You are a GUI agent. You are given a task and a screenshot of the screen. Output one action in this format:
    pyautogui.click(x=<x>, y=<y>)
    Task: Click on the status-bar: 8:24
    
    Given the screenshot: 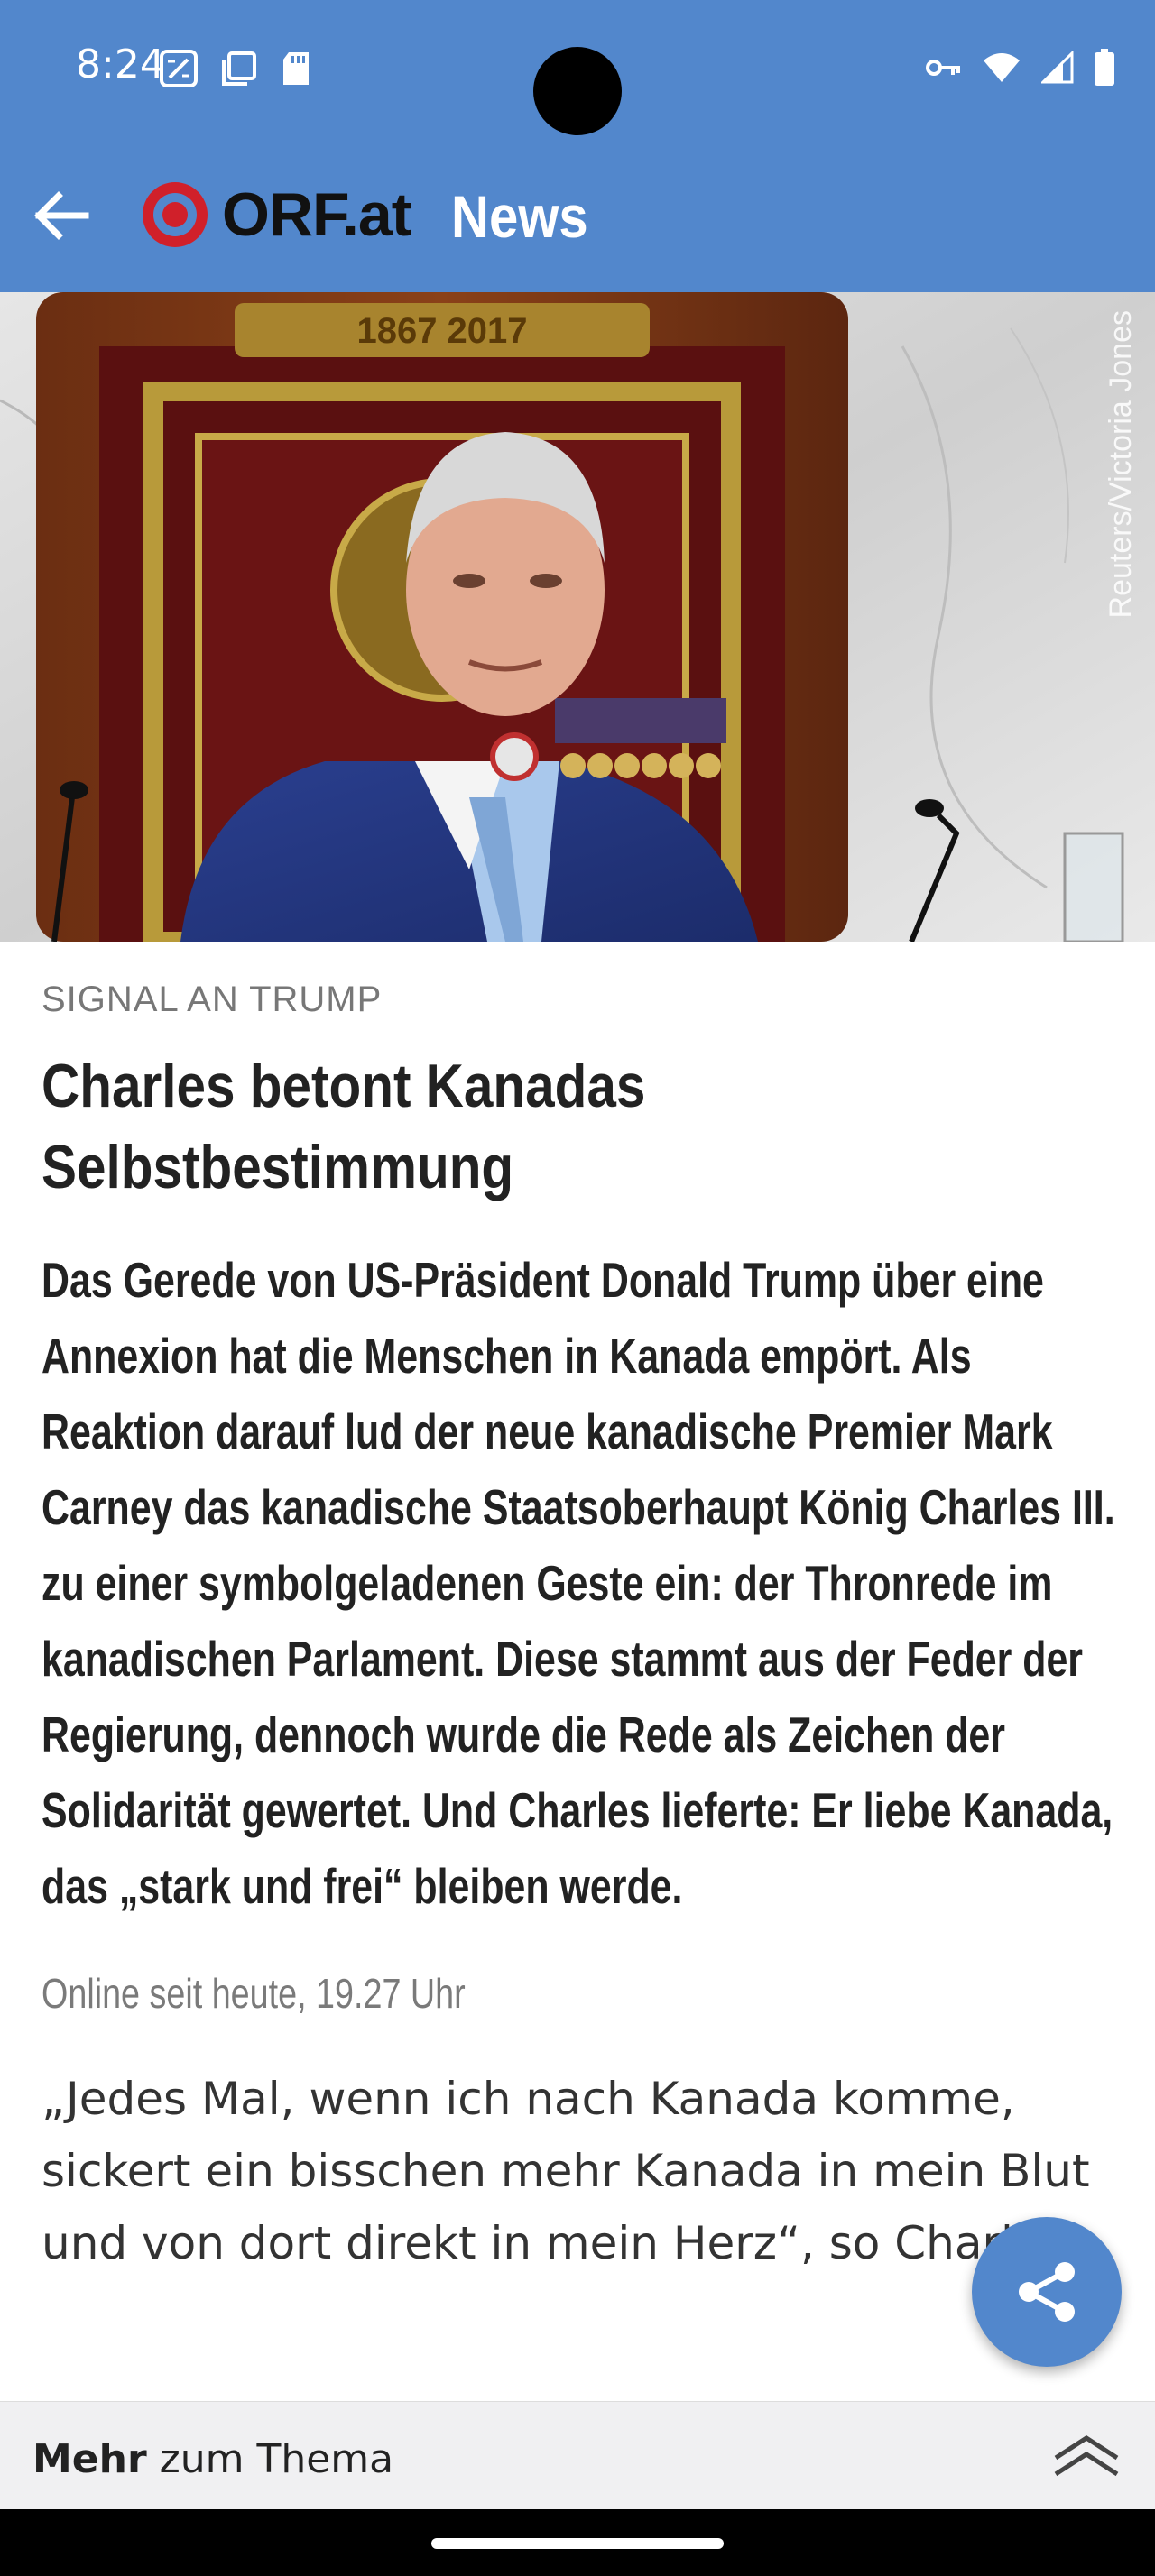 What is the action you would take?
    pyautogui.click(x=577, y=68)
    